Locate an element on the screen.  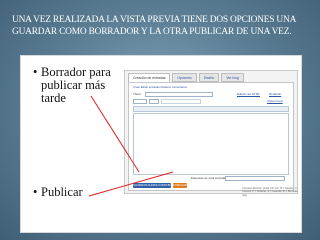
title-input is located at coordinates (179, 94).